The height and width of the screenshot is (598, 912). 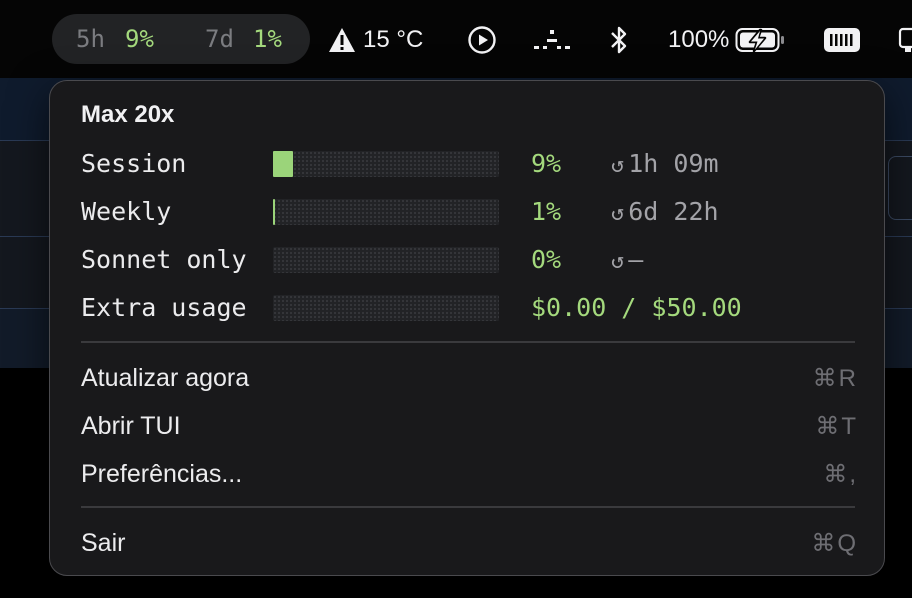 I want to click on spaces-status-item, so click(x=552, y=40).